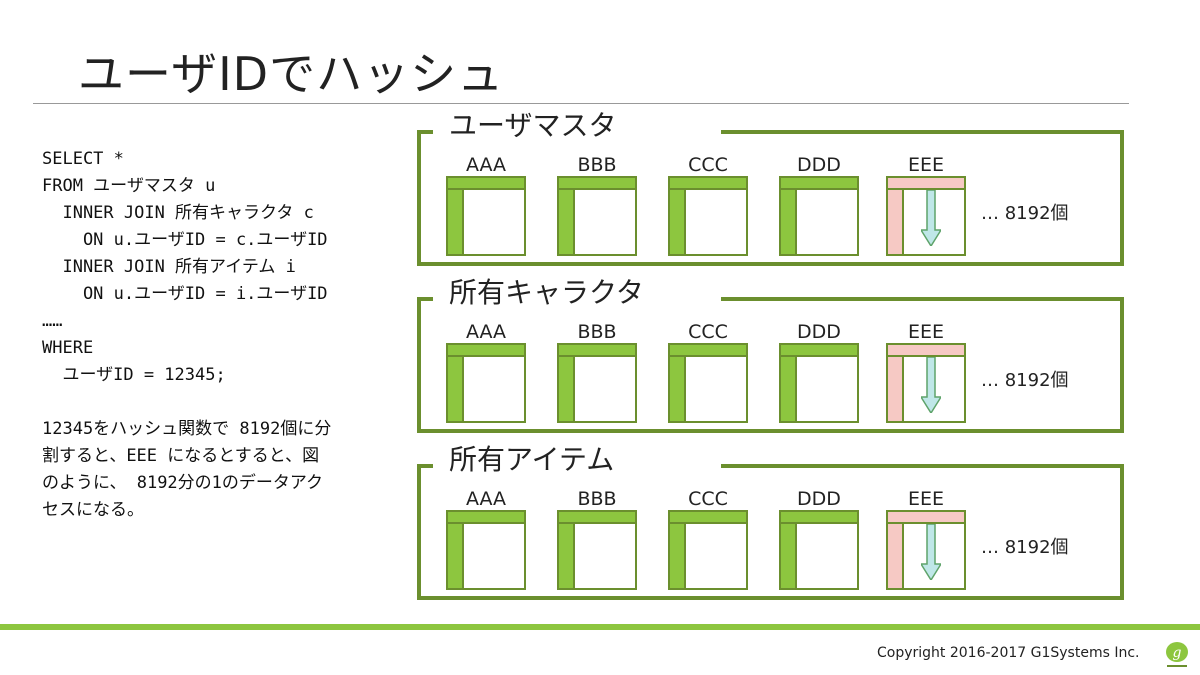 Image resolution: width=1200 pixels, height=675 pixels. What do you see at coordinates (169, 267) in the screenshot?
I see `sql-line: INNER JOIN 所有アイテム i` at bounding box center [169, 267].